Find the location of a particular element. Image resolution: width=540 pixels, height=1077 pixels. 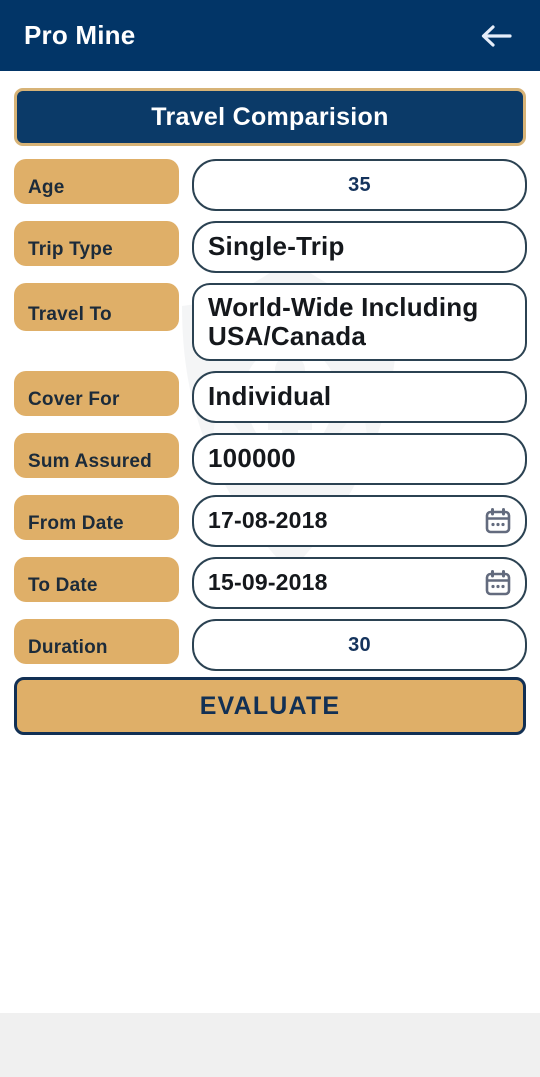

field-label-text: From Date is located at coordinates (76, 523).